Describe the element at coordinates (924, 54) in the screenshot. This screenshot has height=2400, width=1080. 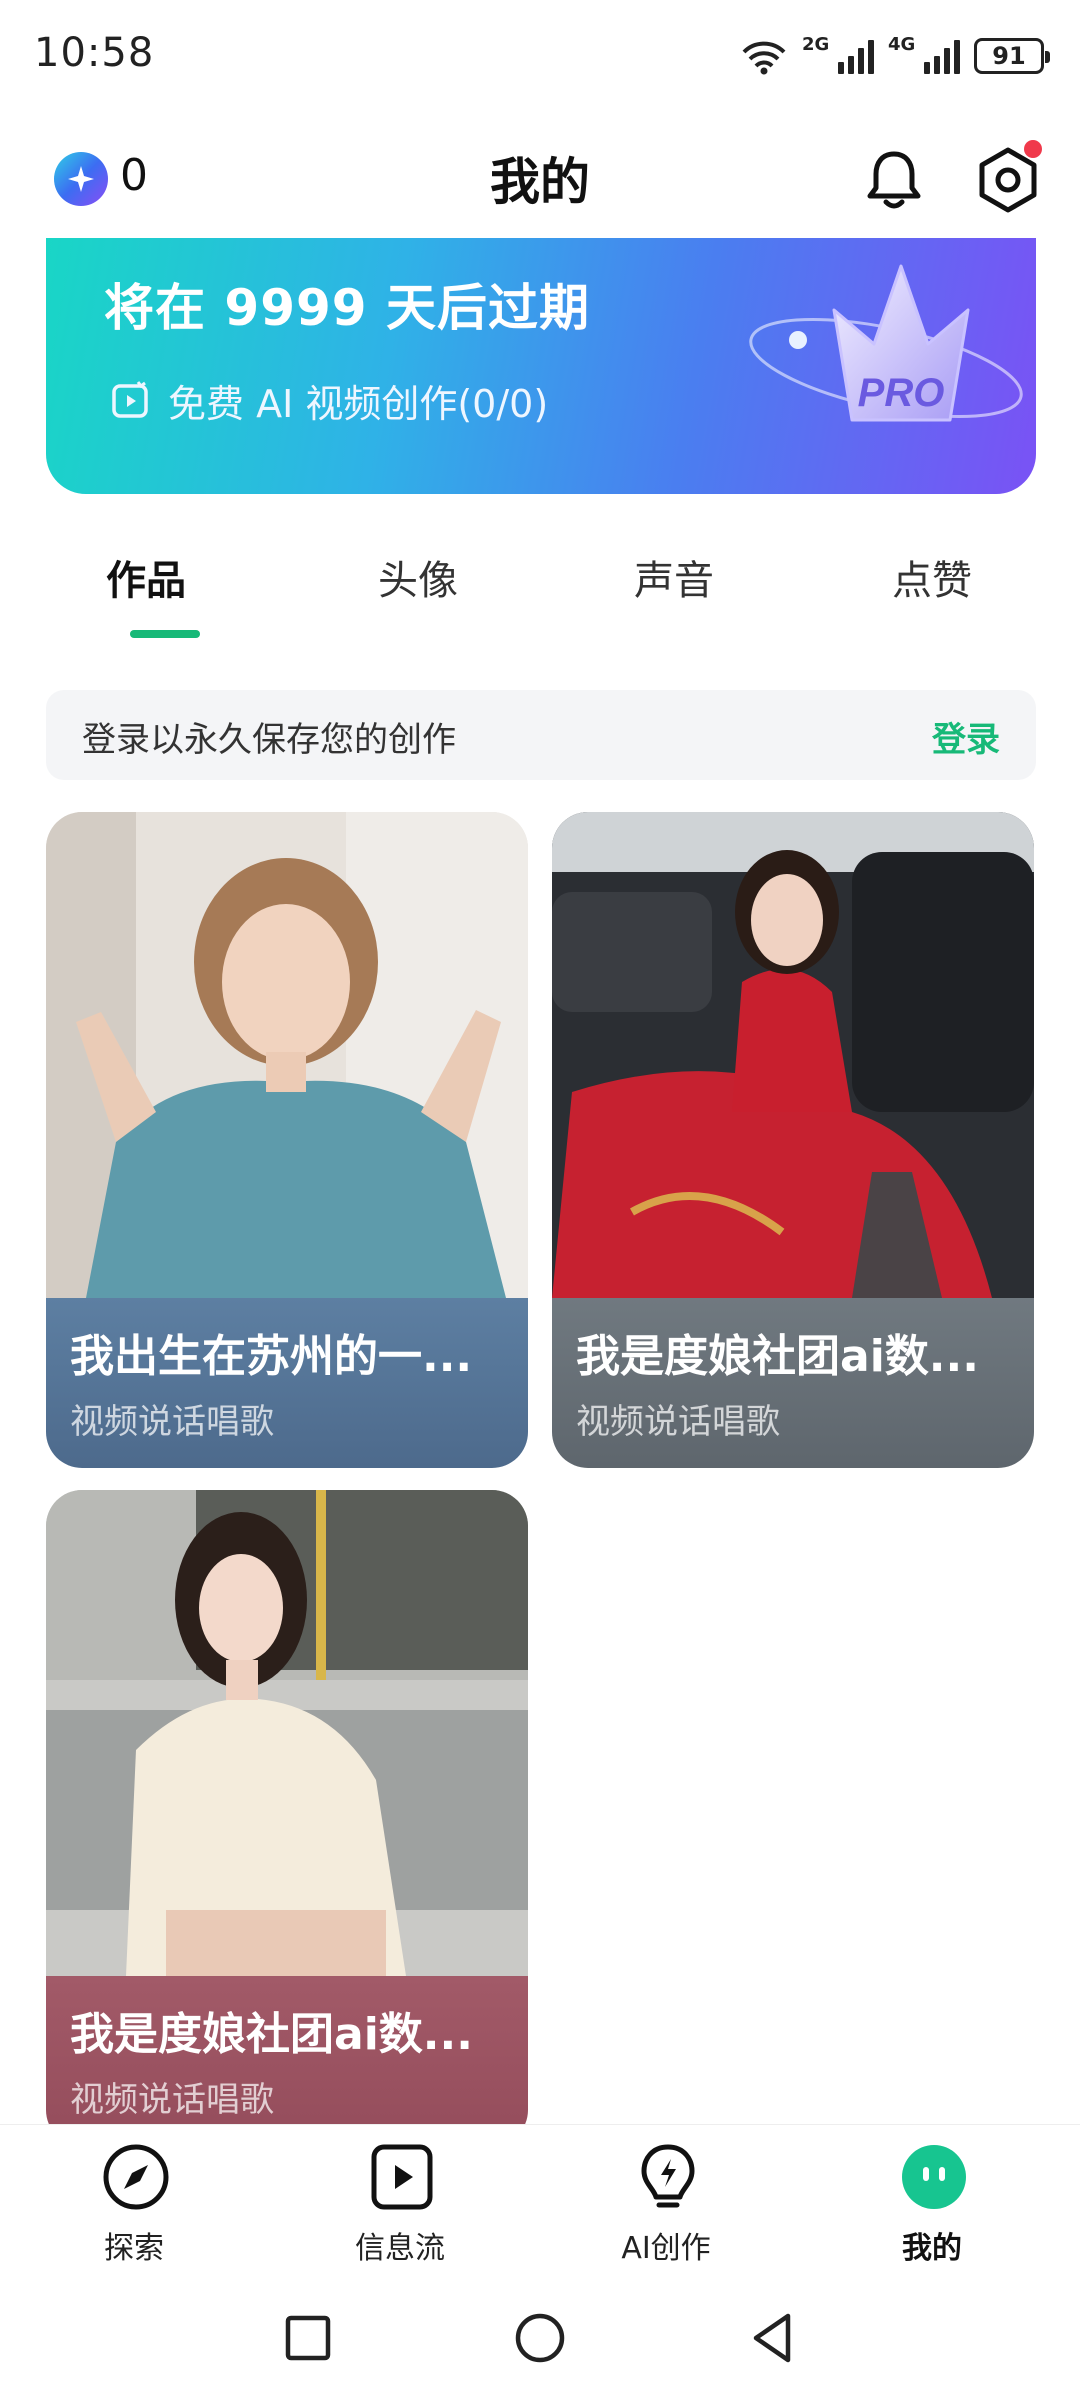
I see `signal-sim2-icon: 4G` at that location.